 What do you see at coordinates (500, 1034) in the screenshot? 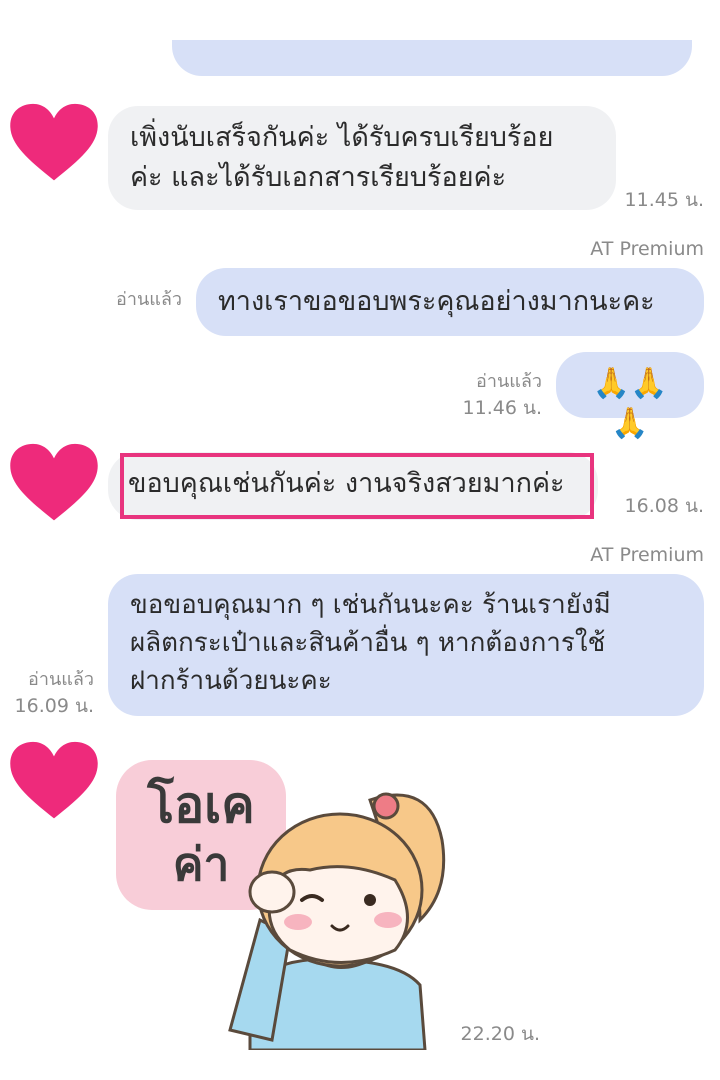
I see `message-time: 22.20 น.` at bounding box center [500, 1034].